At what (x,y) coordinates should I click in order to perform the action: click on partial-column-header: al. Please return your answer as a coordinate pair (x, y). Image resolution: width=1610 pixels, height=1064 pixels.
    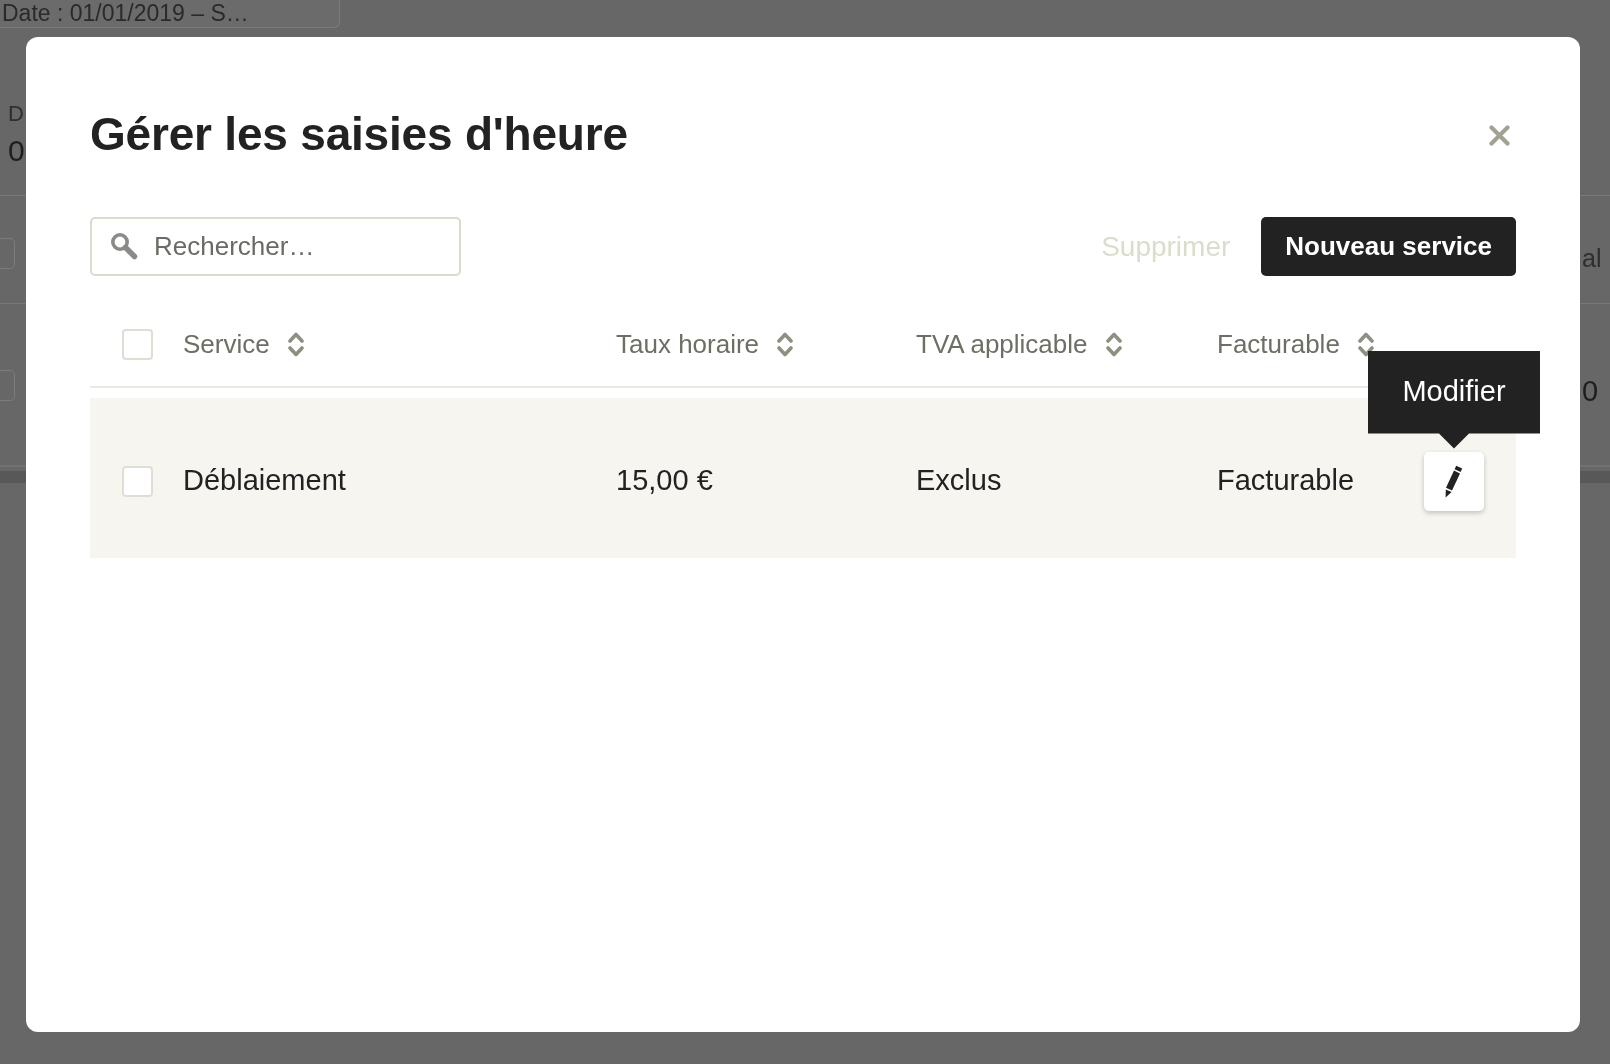
    Looking at the image, I should click on (1592, 258).